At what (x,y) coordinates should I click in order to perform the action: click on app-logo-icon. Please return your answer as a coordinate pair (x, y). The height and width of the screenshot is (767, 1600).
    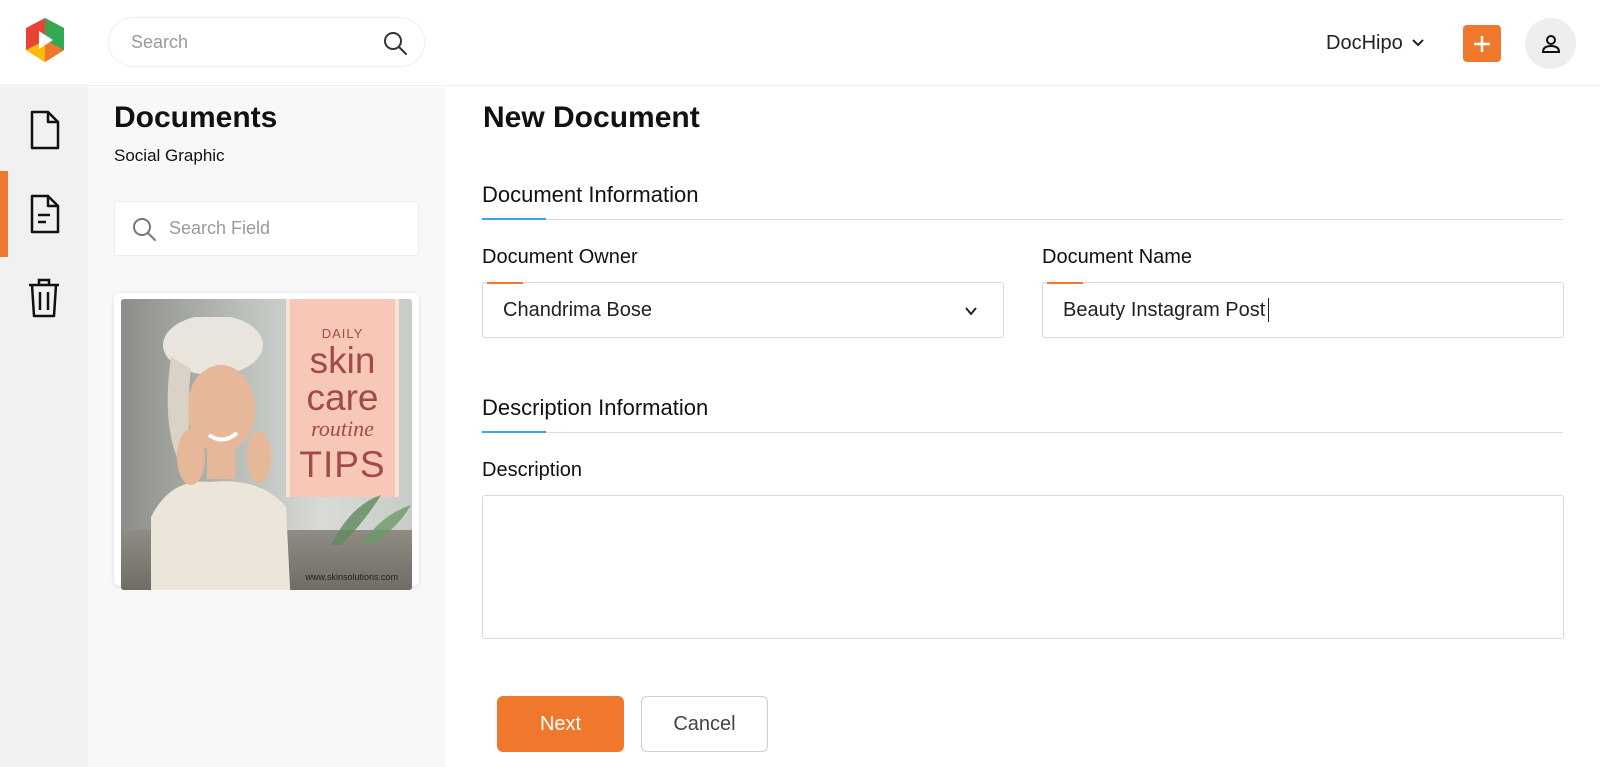
    Looking at the image, I should click on (45, 40).